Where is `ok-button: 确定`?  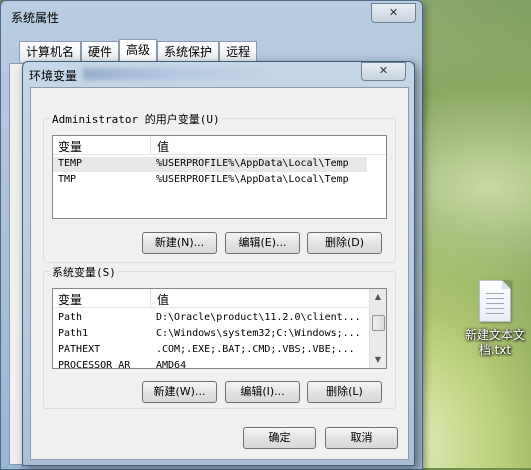 ok-button: 确定 is located at coordinates (279, 438).